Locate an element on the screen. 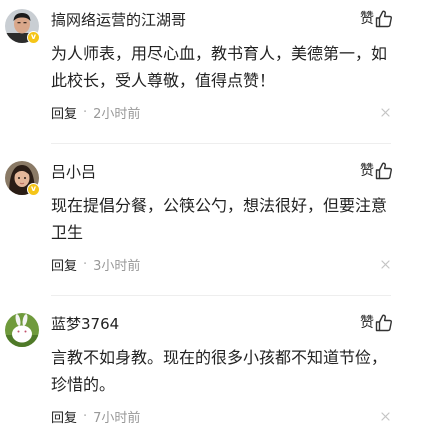  comment-text: 现在提倡分餐，公筷公勺，想法很好，但要注意卫生 is located at coordinates (219, 219).